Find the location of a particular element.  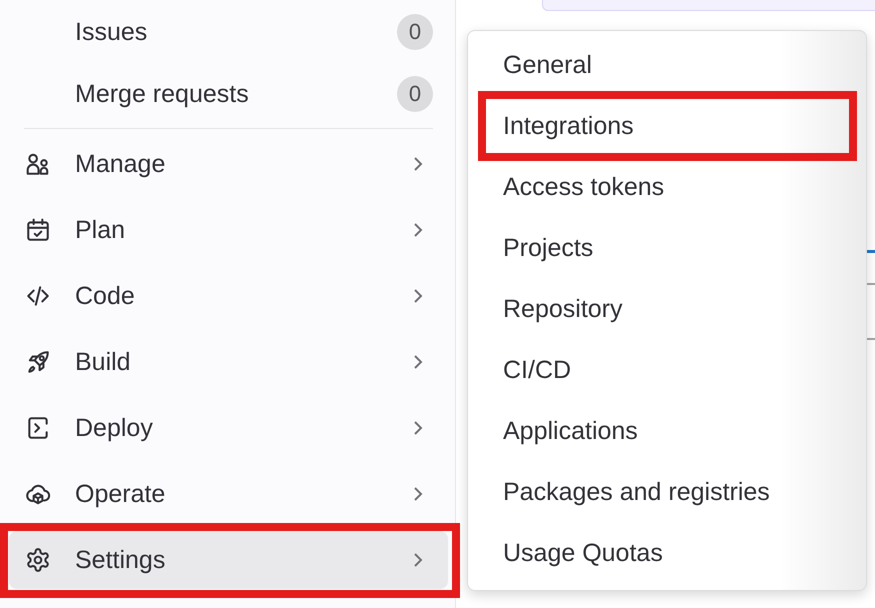

menu-item: CI/CD is located at coordinates (667, 370).